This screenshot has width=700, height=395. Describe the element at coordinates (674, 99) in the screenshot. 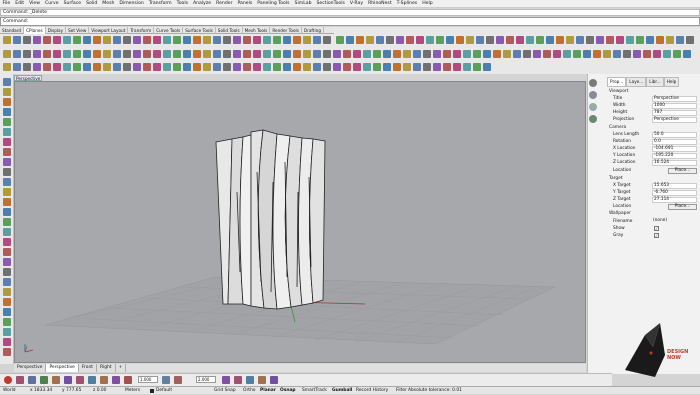

I see `property-value: Perspective` at that location.